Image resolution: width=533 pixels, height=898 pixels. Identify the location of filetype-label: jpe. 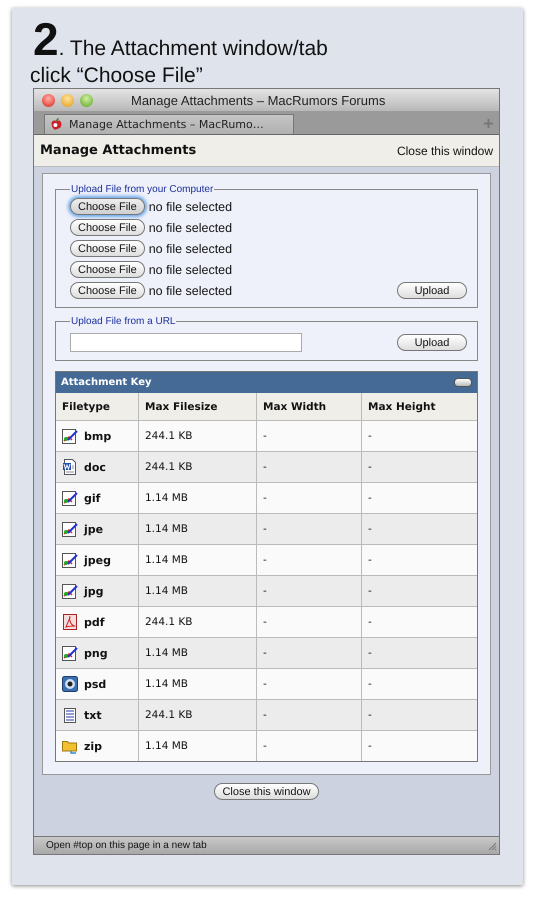
(94, 529).